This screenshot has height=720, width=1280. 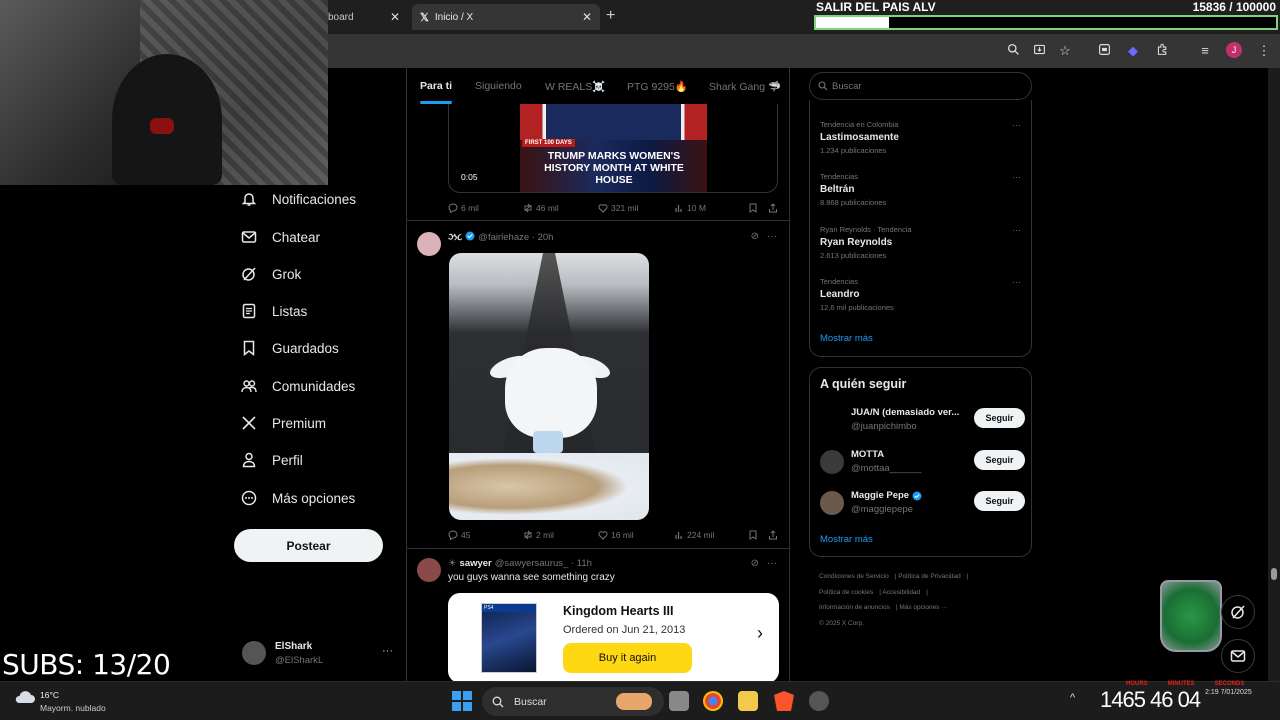 What do you see at coordinates (920, 86) in the screenshot?
I see `search-input: Buscar` at bounding box center [920, 86].